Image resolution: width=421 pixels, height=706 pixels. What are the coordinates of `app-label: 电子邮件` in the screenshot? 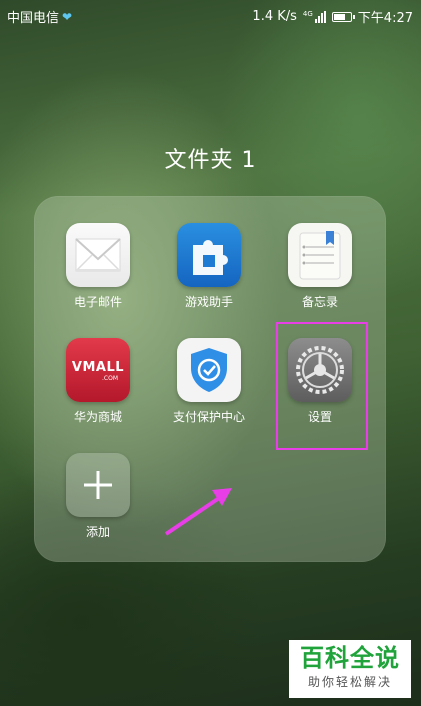 It's located at (97, 302).